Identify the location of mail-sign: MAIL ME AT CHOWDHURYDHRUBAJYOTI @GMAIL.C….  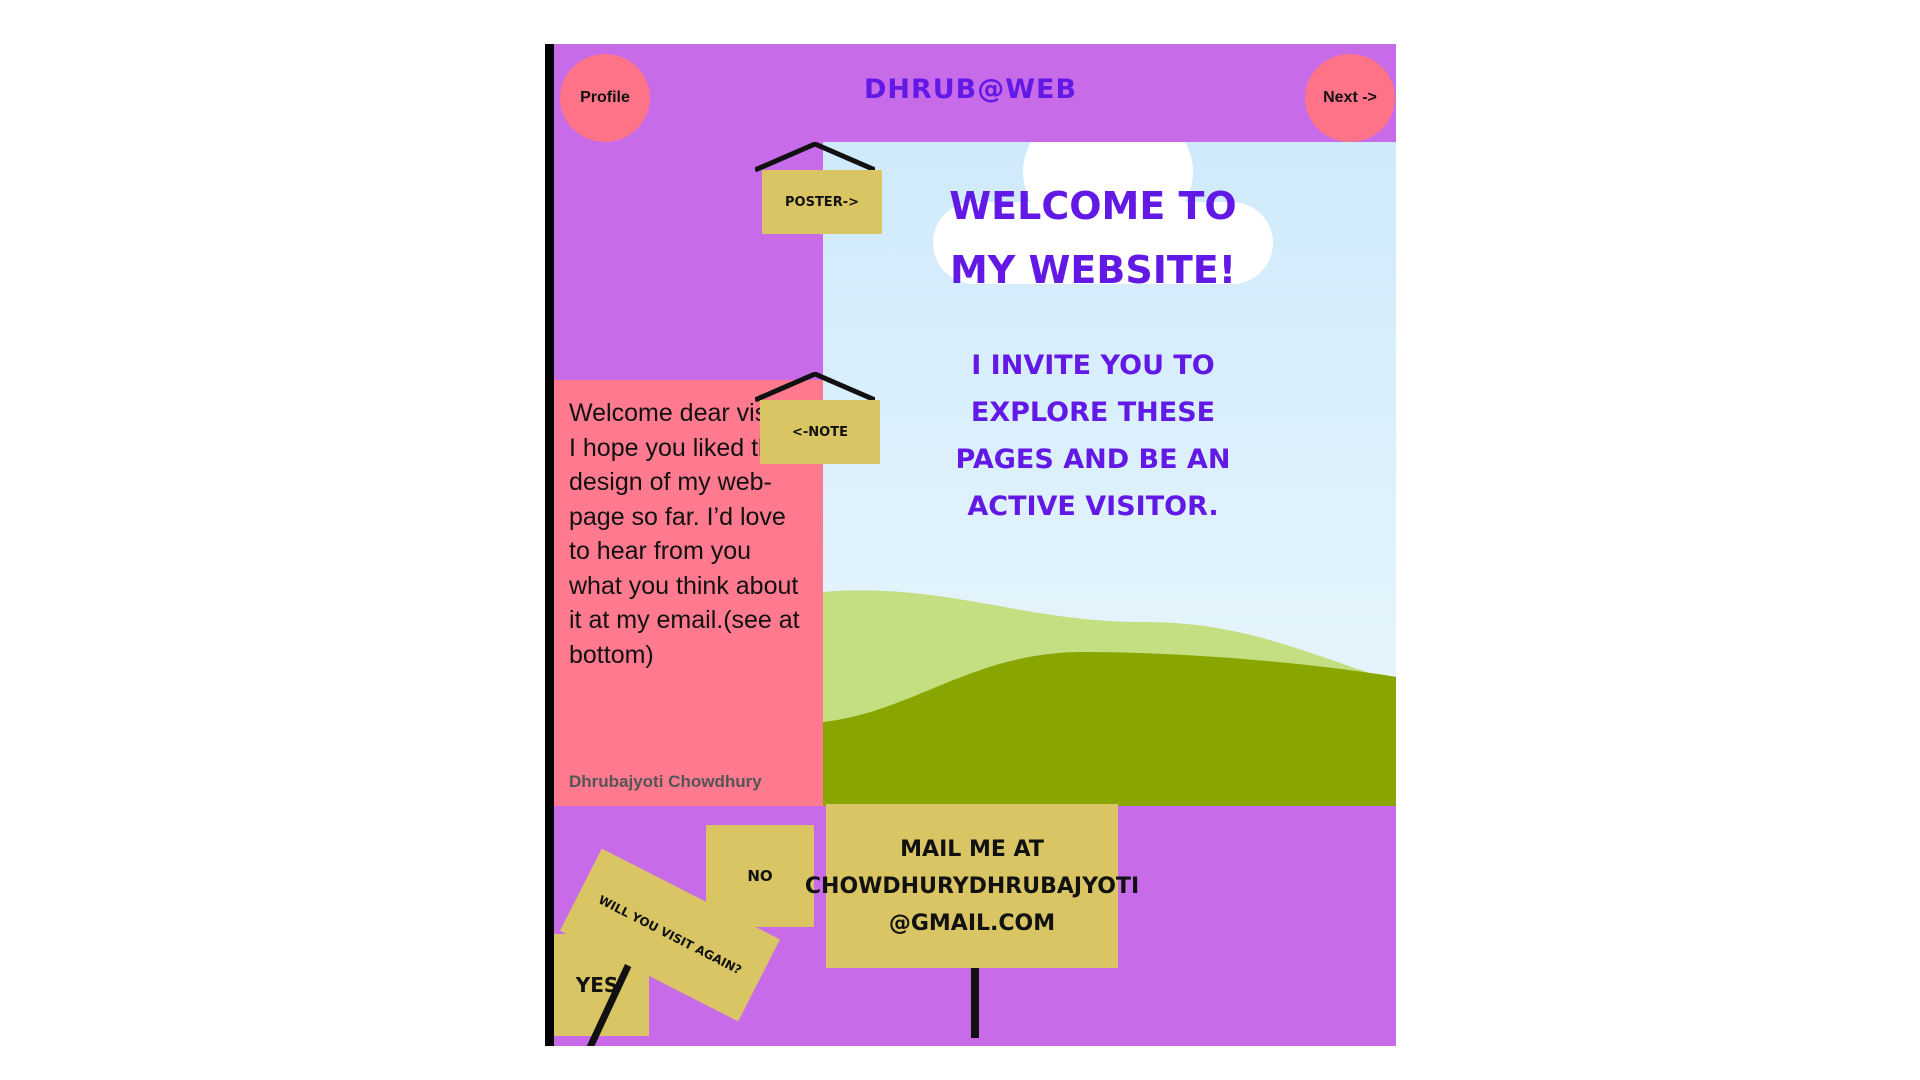
(972, 886).